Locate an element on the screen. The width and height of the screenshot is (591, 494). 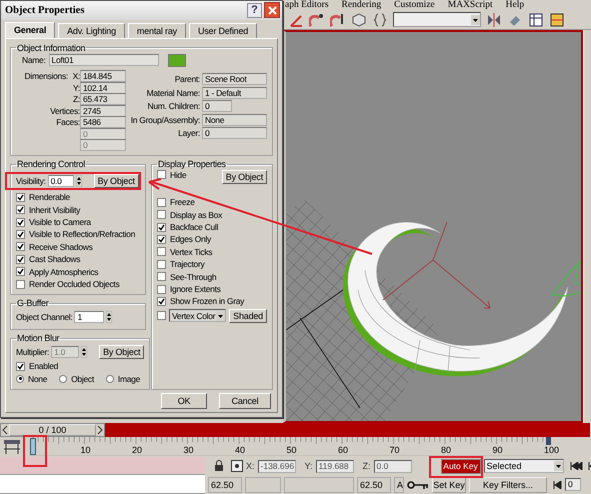
checkbox-label: Backface Cull is located at coordinates (194, 227).